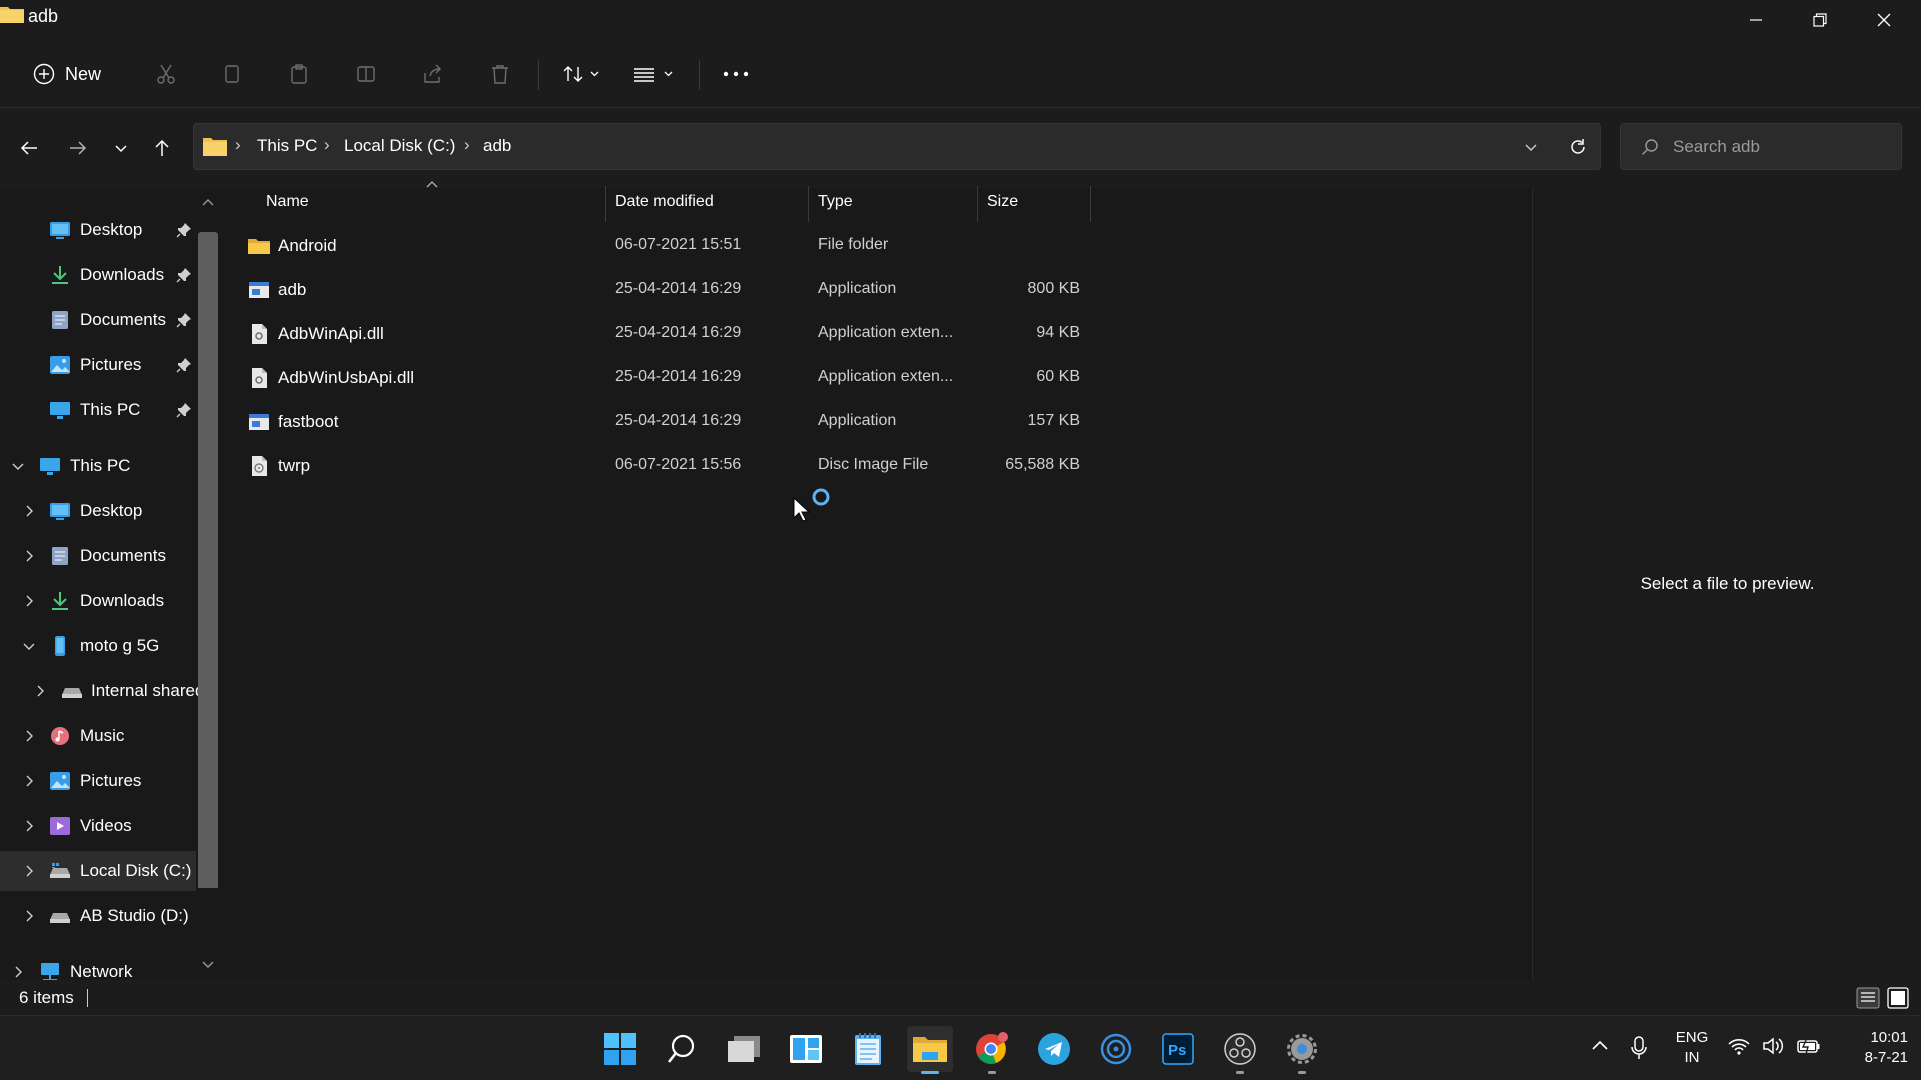 Image resolution: width=1921 pixels, height=1080 pixels. Describe the element at coordinates (1809, 1046) in the screenshot. I see `battery-button` at that location.